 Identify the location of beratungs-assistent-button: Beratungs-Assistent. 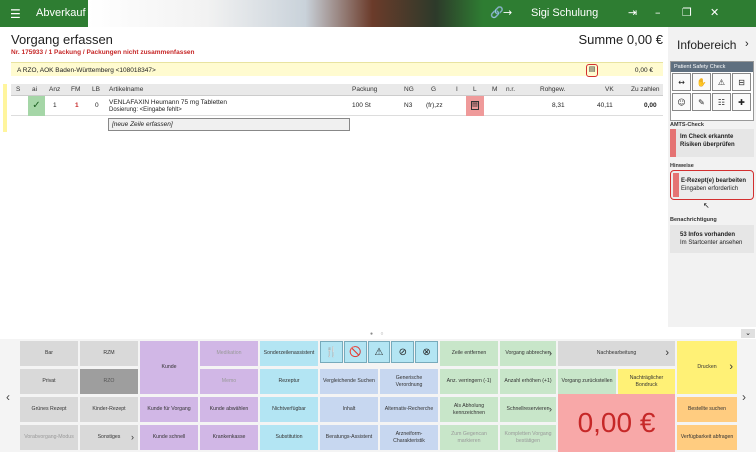
(349, 437).